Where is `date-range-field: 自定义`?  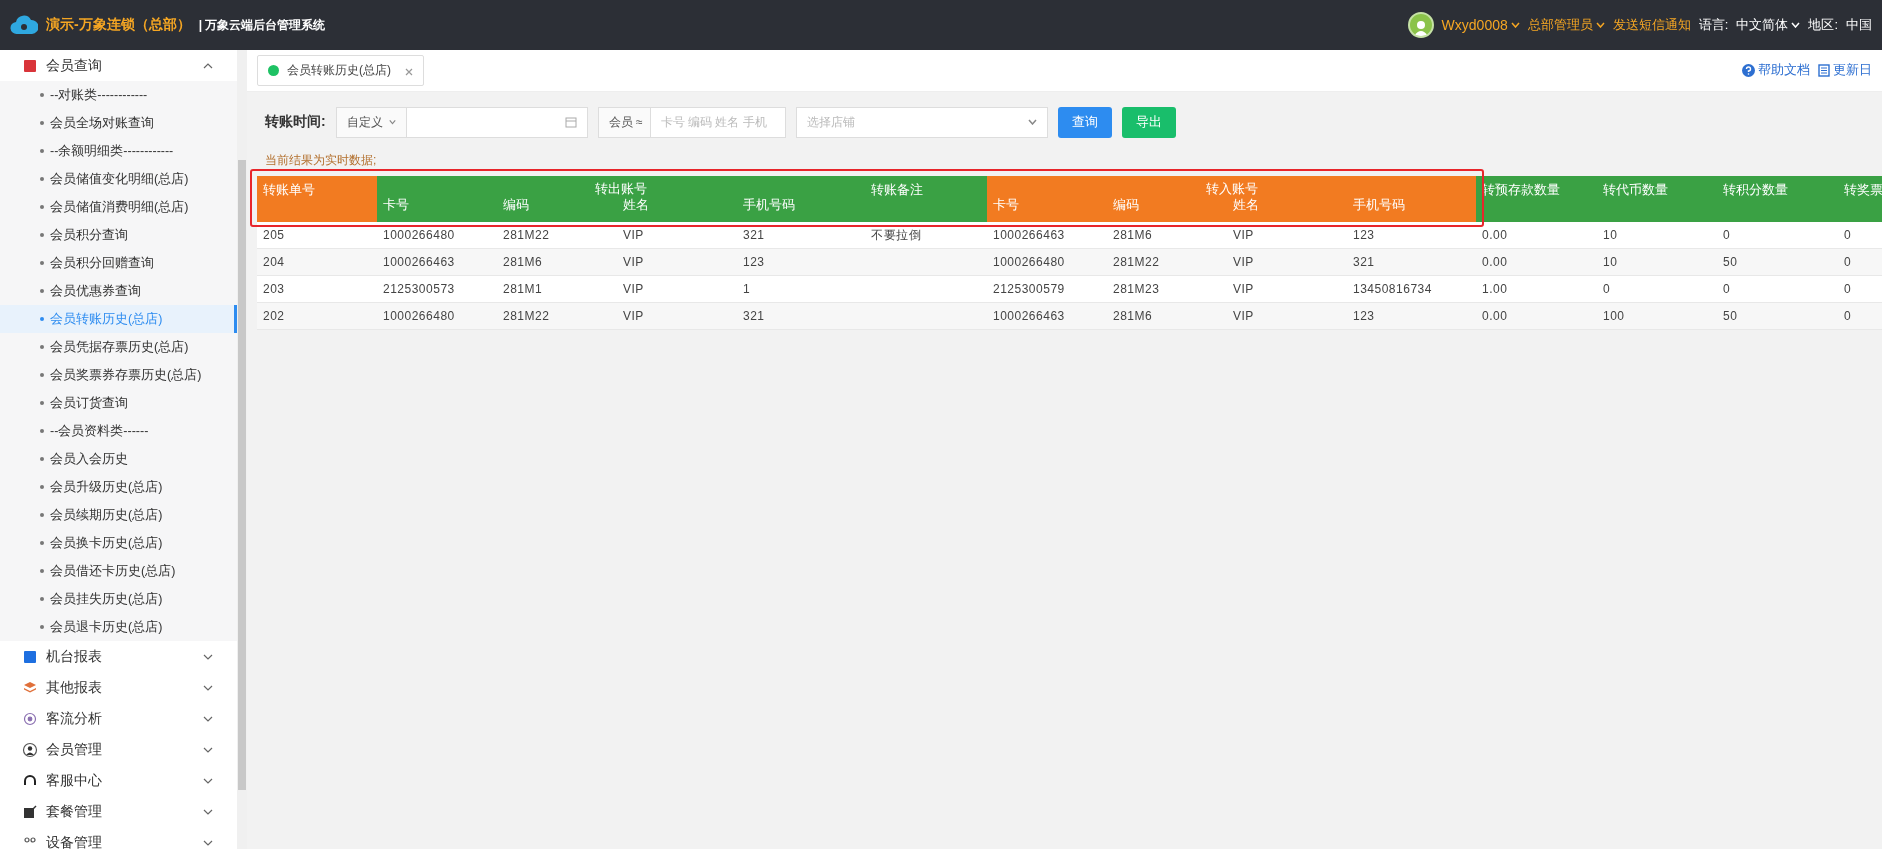
date-range-field: 自定义 is located at coordinates (461, 122).